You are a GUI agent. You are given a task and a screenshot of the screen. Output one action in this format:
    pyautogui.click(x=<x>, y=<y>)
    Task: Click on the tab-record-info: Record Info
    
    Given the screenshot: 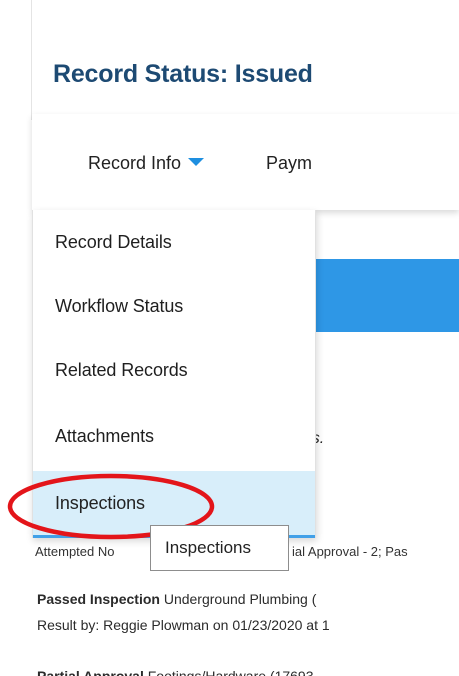 What is the action you would take?
    pyautogui.click(x=146, y=163)
    